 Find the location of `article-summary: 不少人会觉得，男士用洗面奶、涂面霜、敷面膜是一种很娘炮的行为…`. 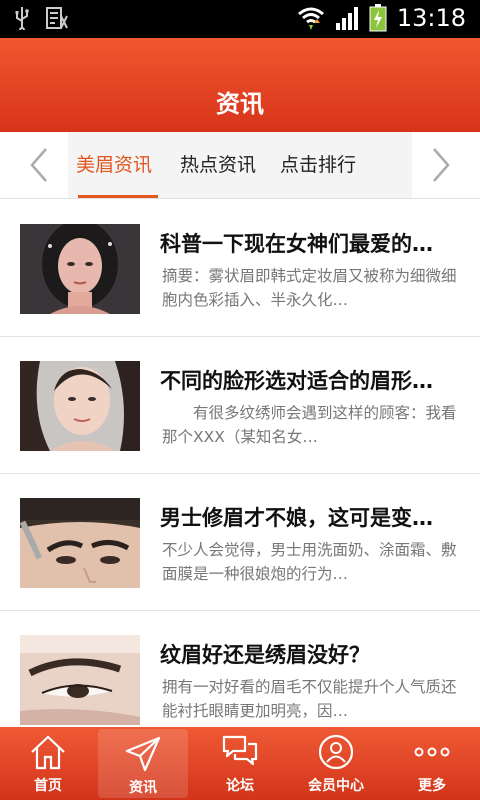

article-summary: 不少人会觉得，男士用洗面奶、涂面霜、敷面膜是一种很娘炮的行为… is located at coordinates (309, 562).